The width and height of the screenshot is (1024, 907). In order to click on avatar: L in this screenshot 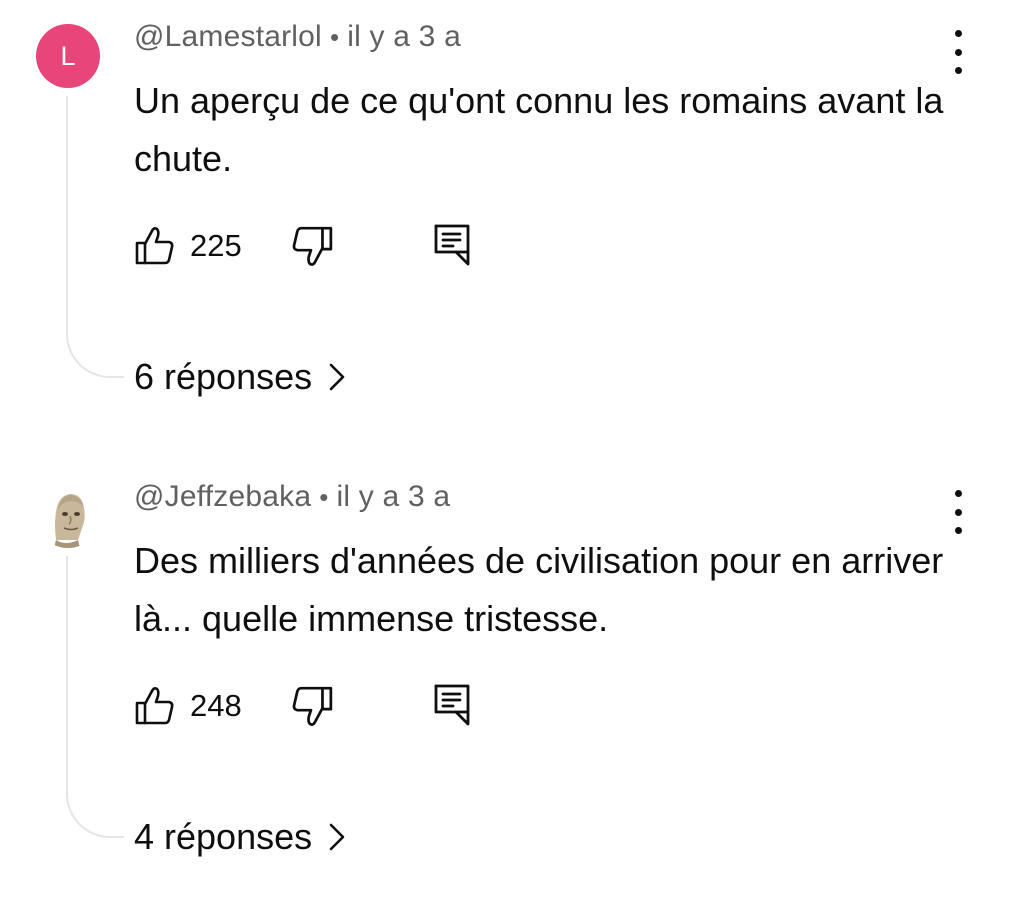, I will do `click(68, 56)`.